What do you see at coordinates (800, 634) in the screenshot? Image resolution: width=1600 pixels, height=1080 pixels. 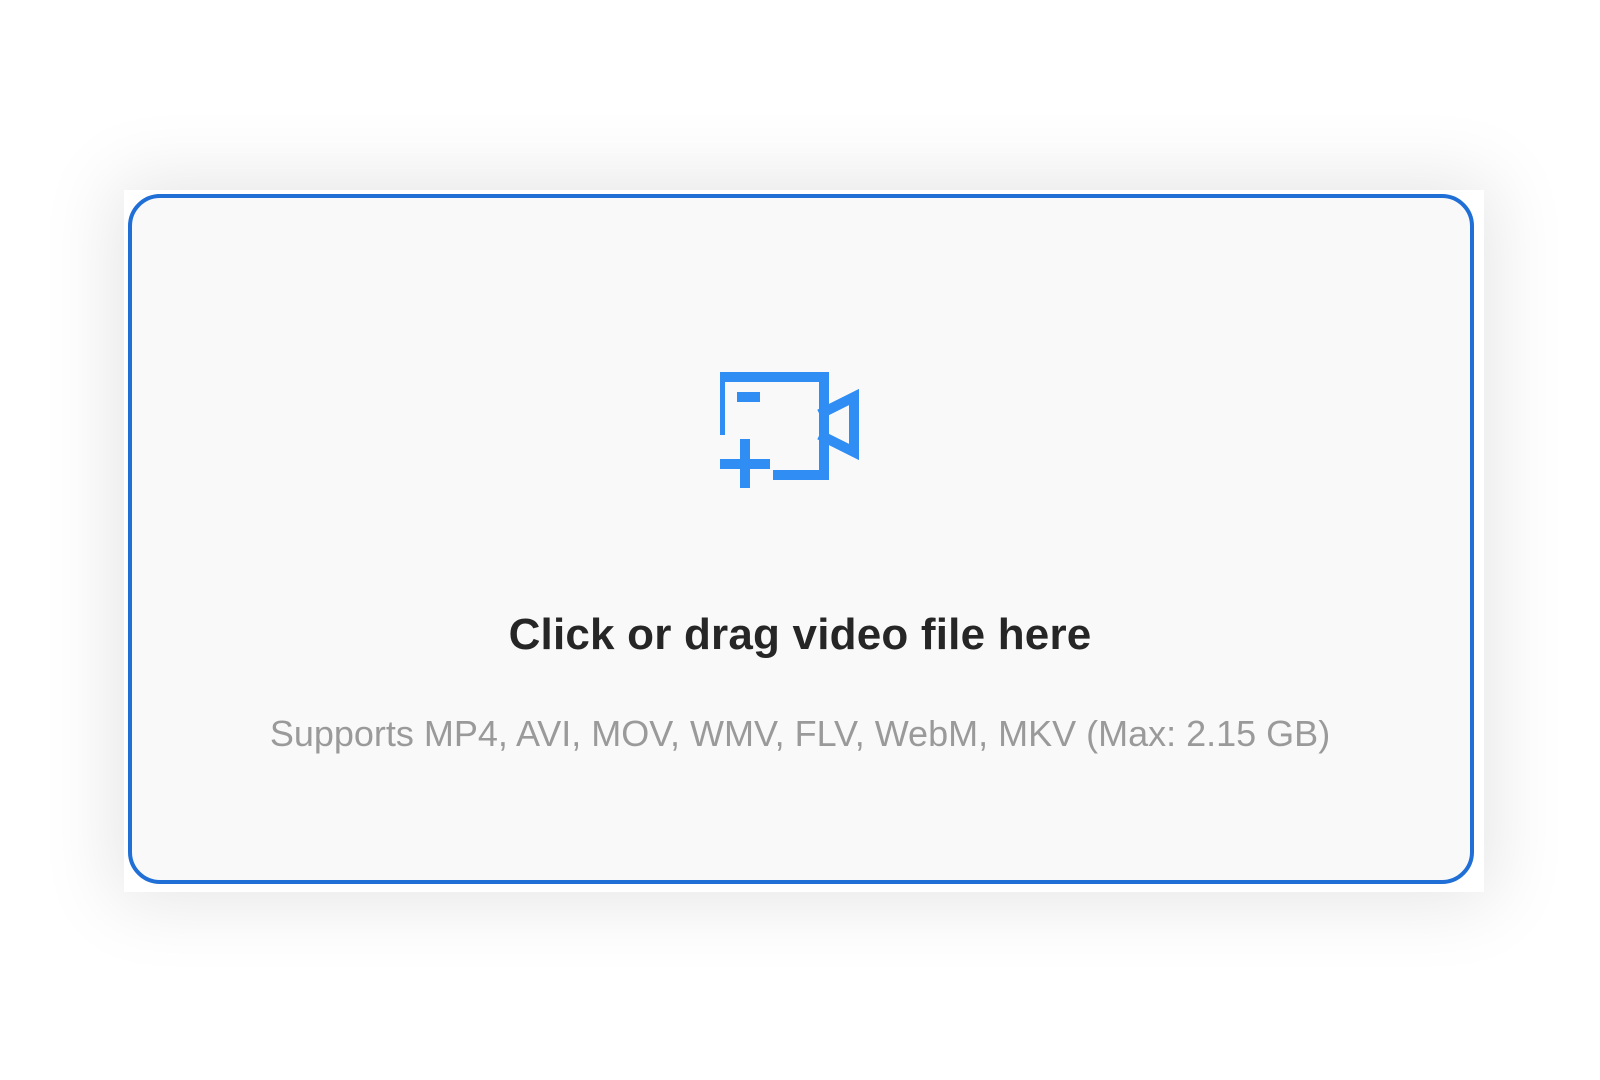 I see `upload-title: Click or drag video file here` at bounding box center [800, 634].